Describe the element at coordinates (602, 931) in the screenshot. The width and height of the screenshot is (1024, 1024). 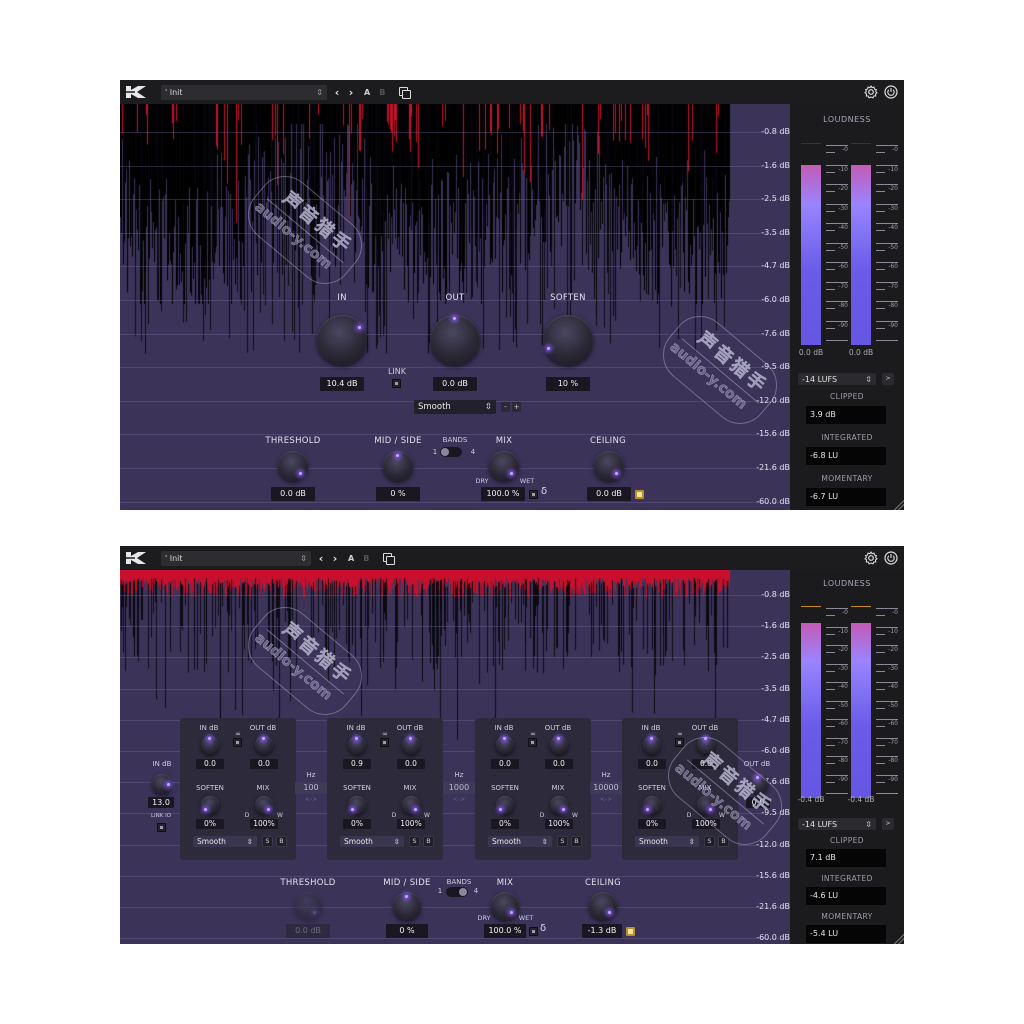
I see `ceiling-value: -1.3 dB` at that location.